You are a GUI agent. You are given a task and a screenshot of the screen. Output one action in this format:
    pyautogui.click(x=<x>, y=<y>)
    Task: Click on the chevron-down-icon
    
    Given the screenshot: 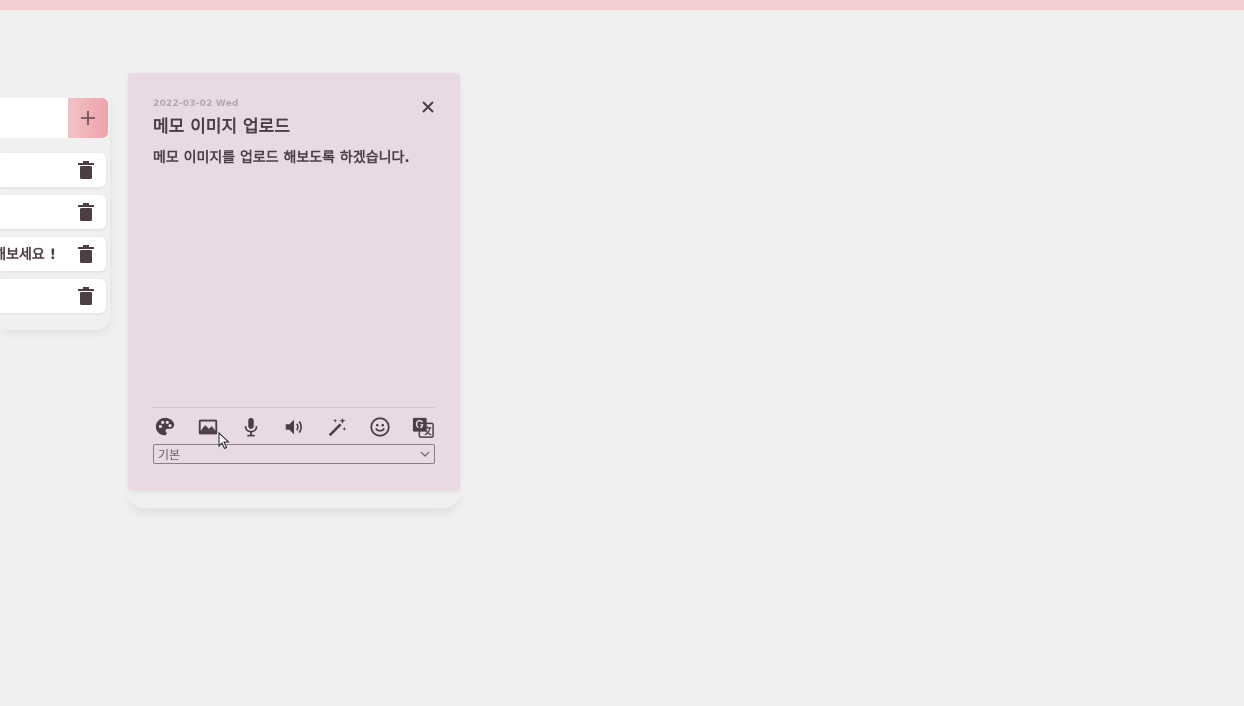 What is the action you would take?
    pyautogui.click(x=425, y=454)
    